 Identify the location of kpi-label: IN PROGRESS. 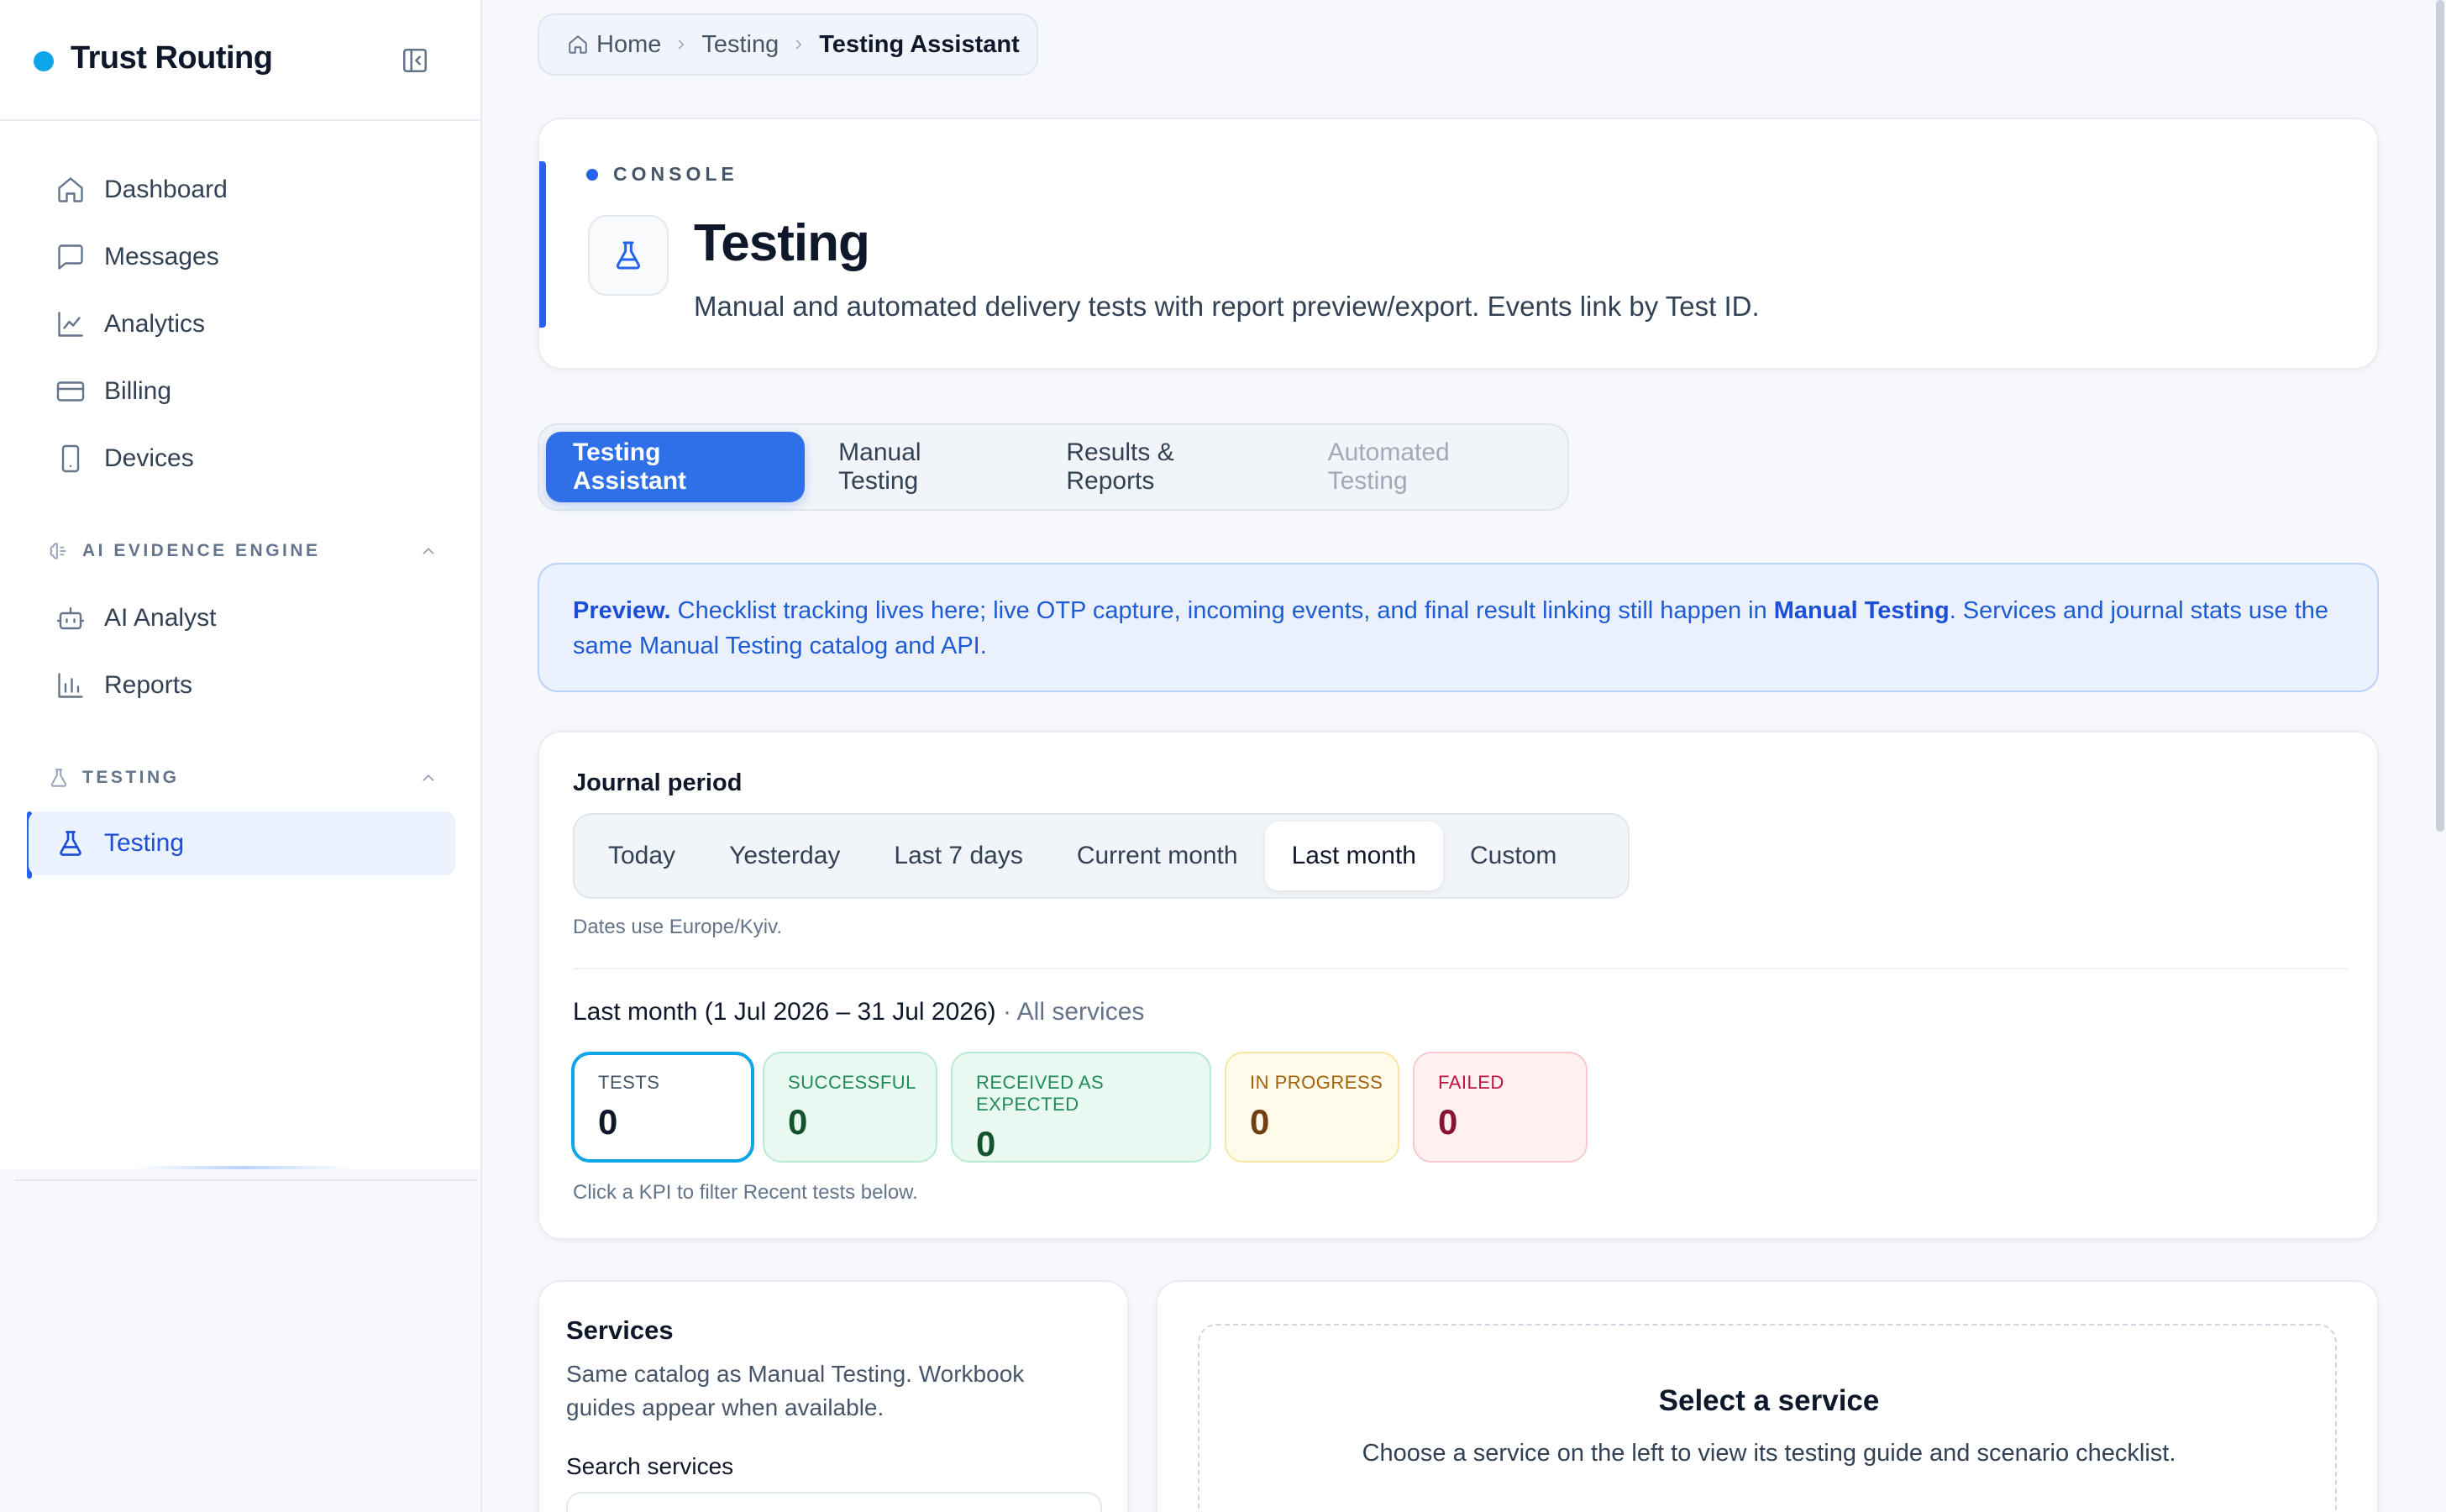
(1316, 1082).